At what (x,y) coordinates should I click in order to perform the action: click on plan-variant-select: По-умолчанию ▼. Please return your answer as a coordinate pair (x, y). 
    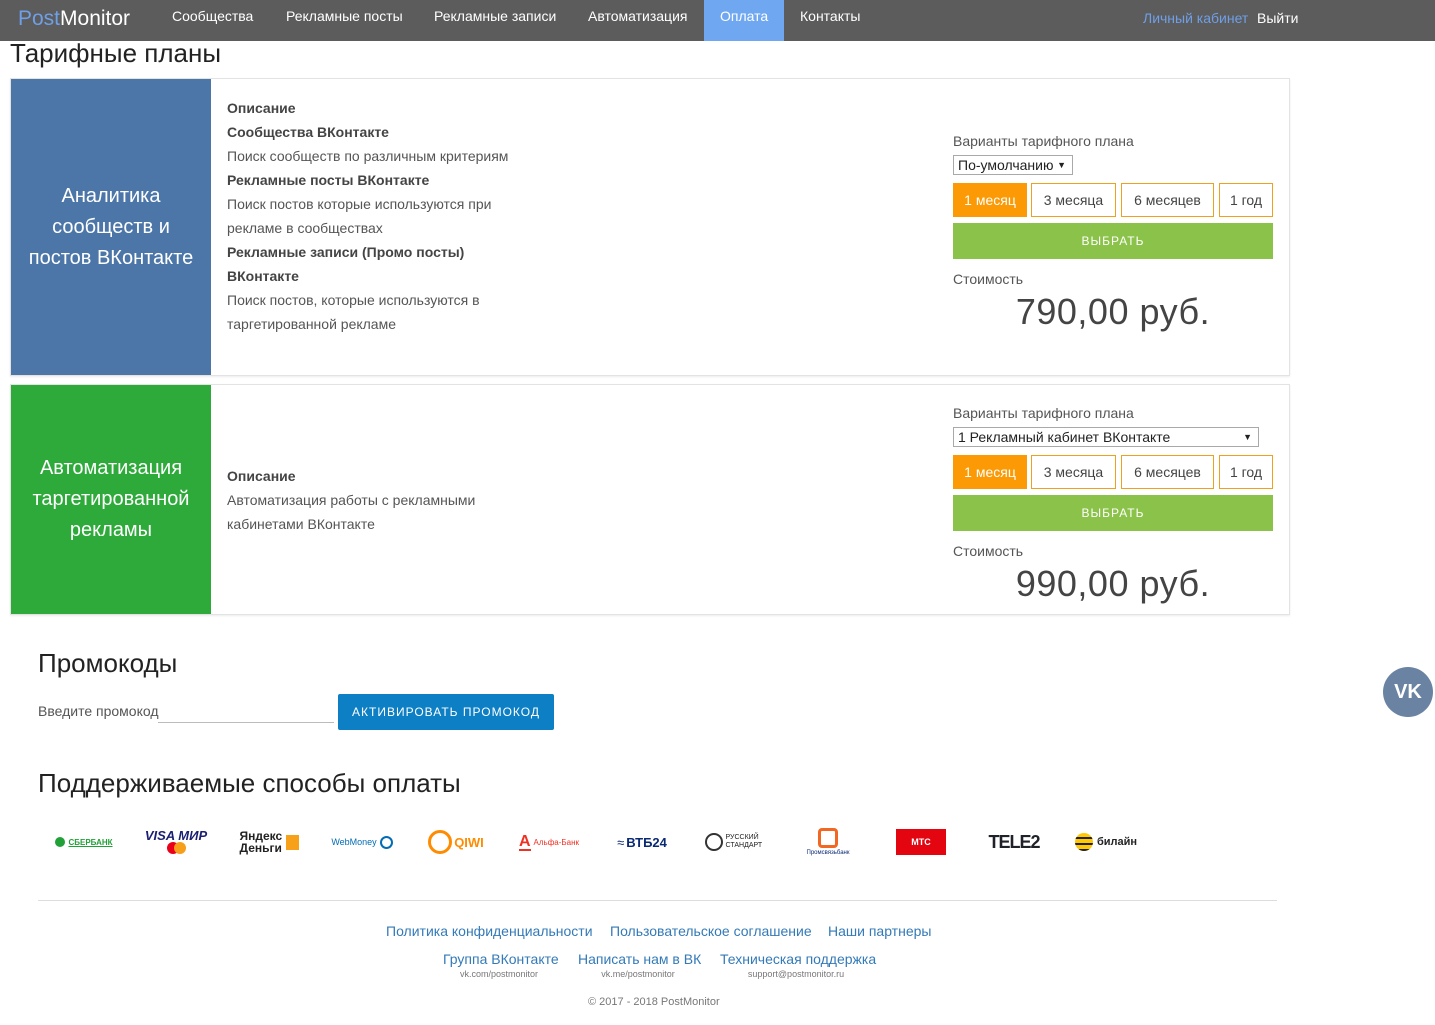
    Looking at the image, I should click on (1013, 165).